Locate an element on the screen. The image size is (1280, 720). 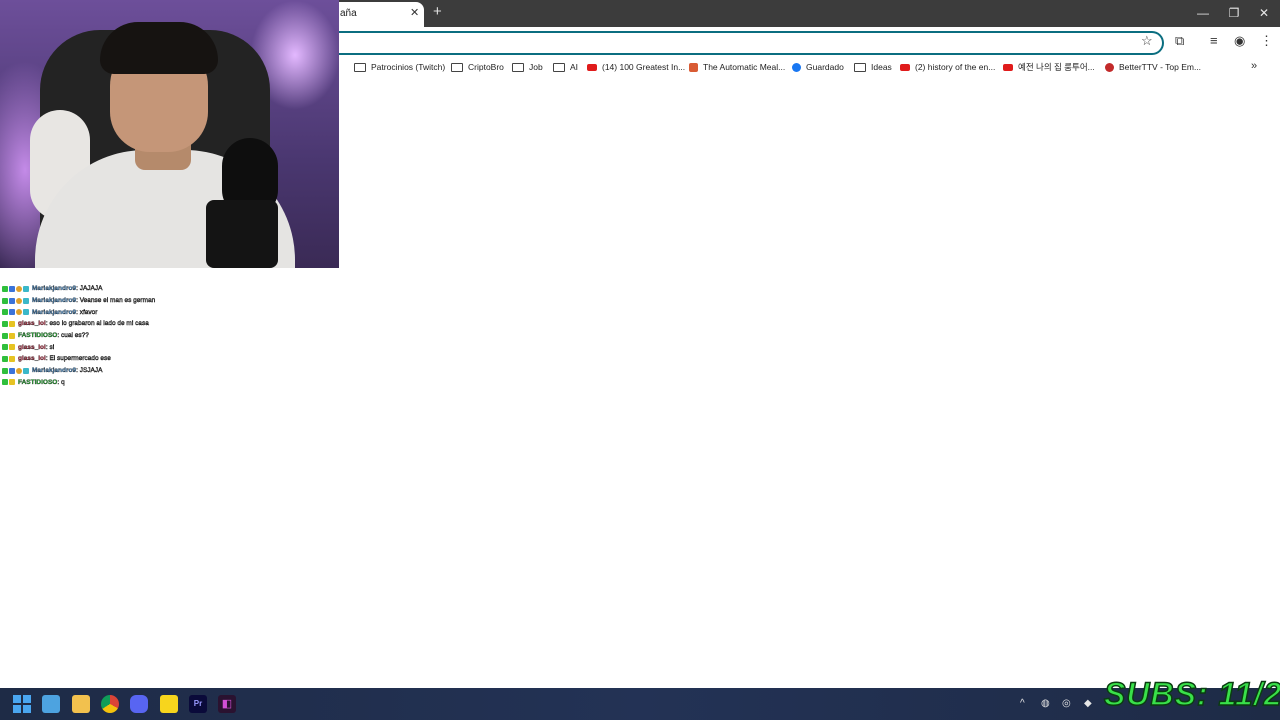
chat-text: : JAJAJA is located at coordinates (89, 289).